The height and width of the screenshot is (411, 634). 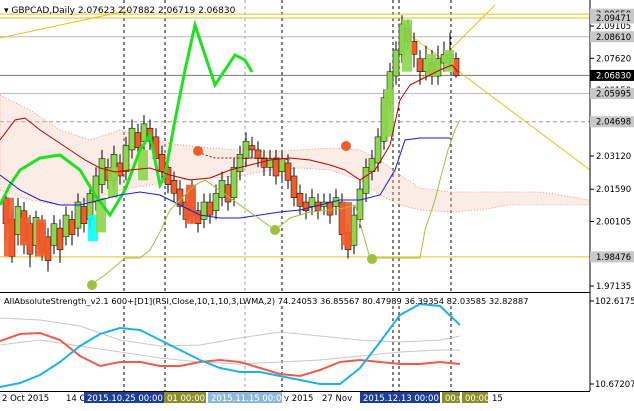 I want to click on time-label: v 2015, so click(x=298, y=399).